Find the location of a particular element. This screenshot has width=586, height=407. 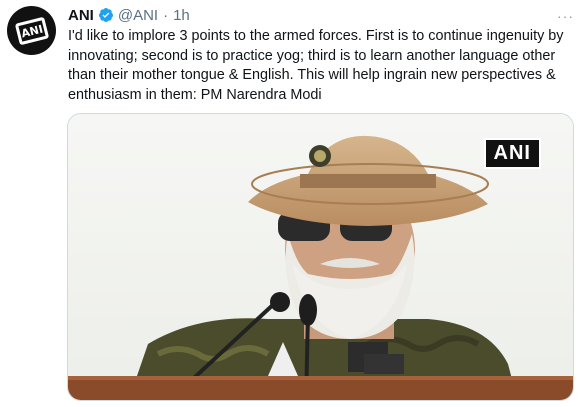

author-handle: @ANI is located at coordinates (138, 15).